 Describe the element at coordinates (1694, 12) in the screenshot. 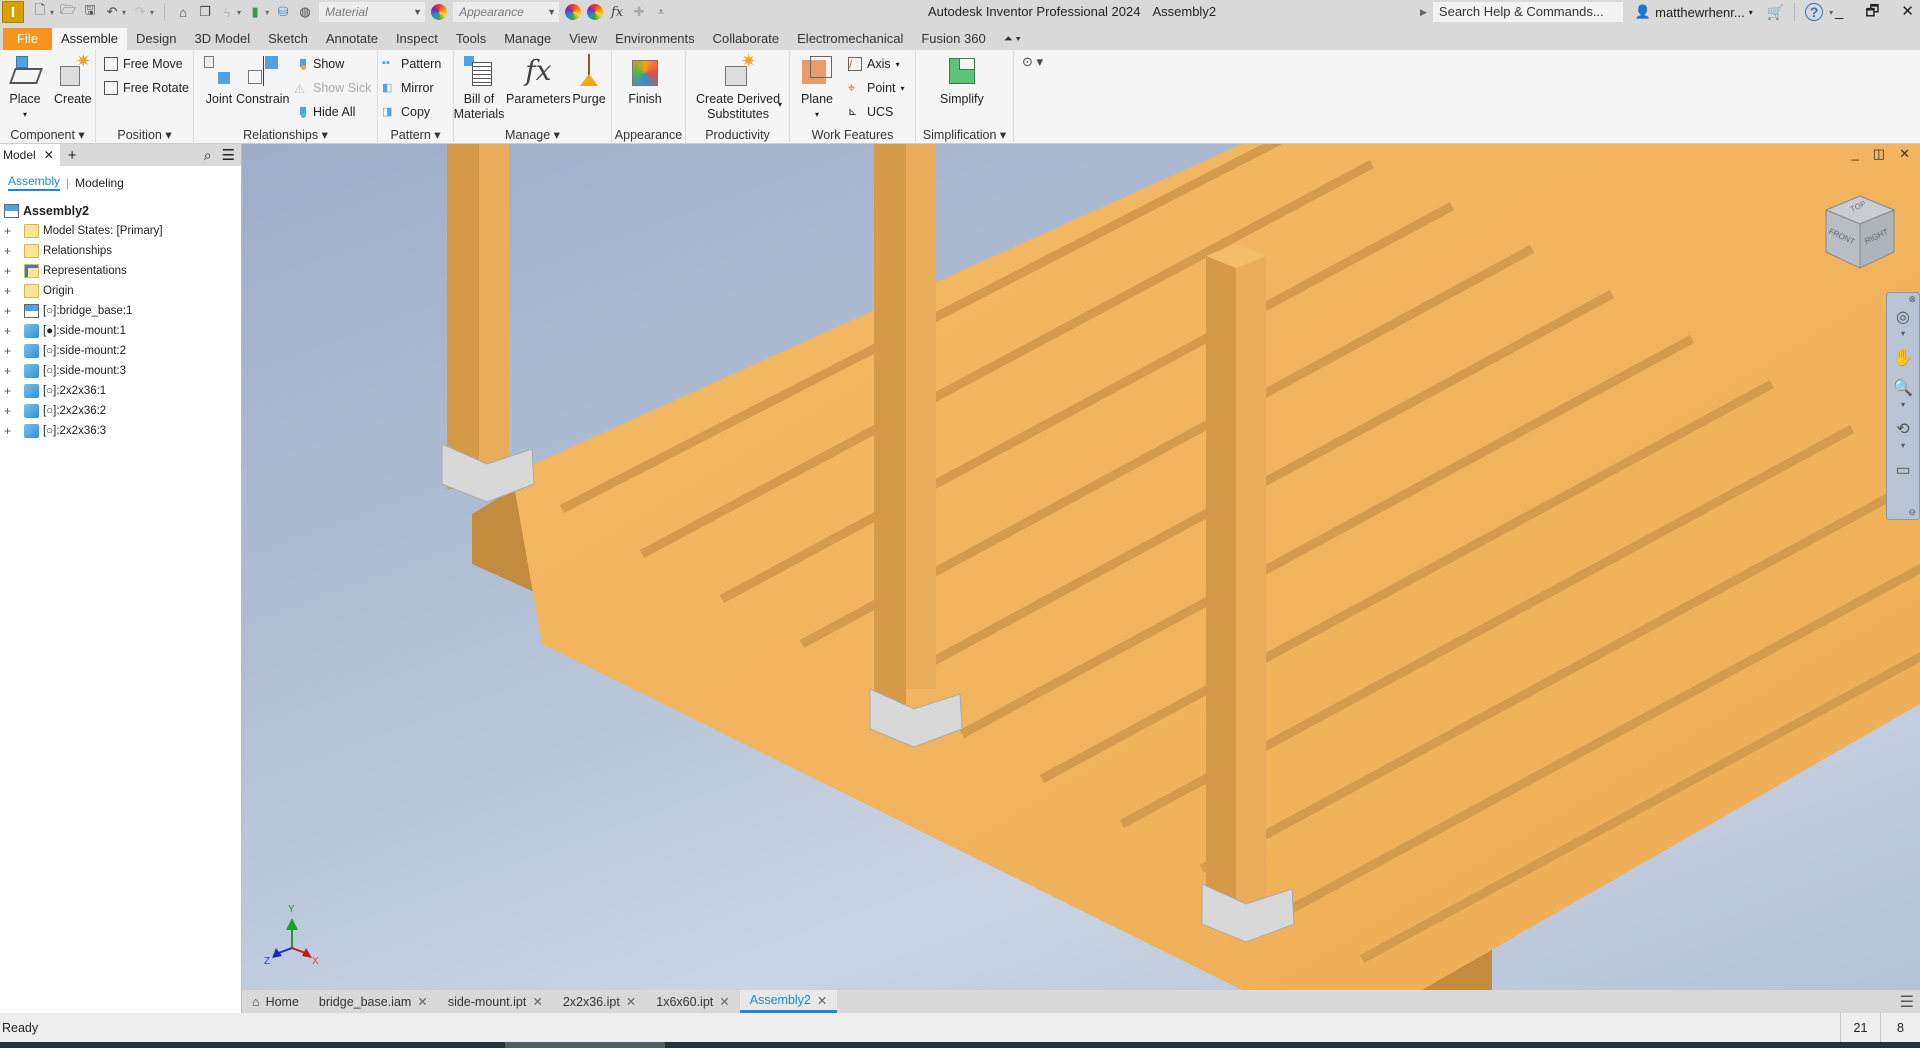

I see `user-account: 👤 matthewrhenr... ▾` at that location.